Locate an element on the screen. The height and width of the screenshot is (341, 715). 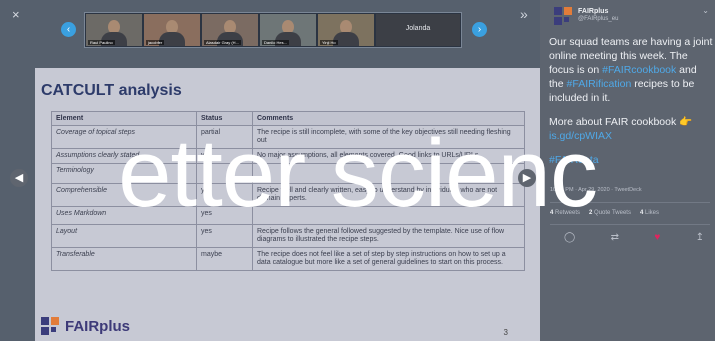
column-header: Comments is located at coordinates (388, 118).